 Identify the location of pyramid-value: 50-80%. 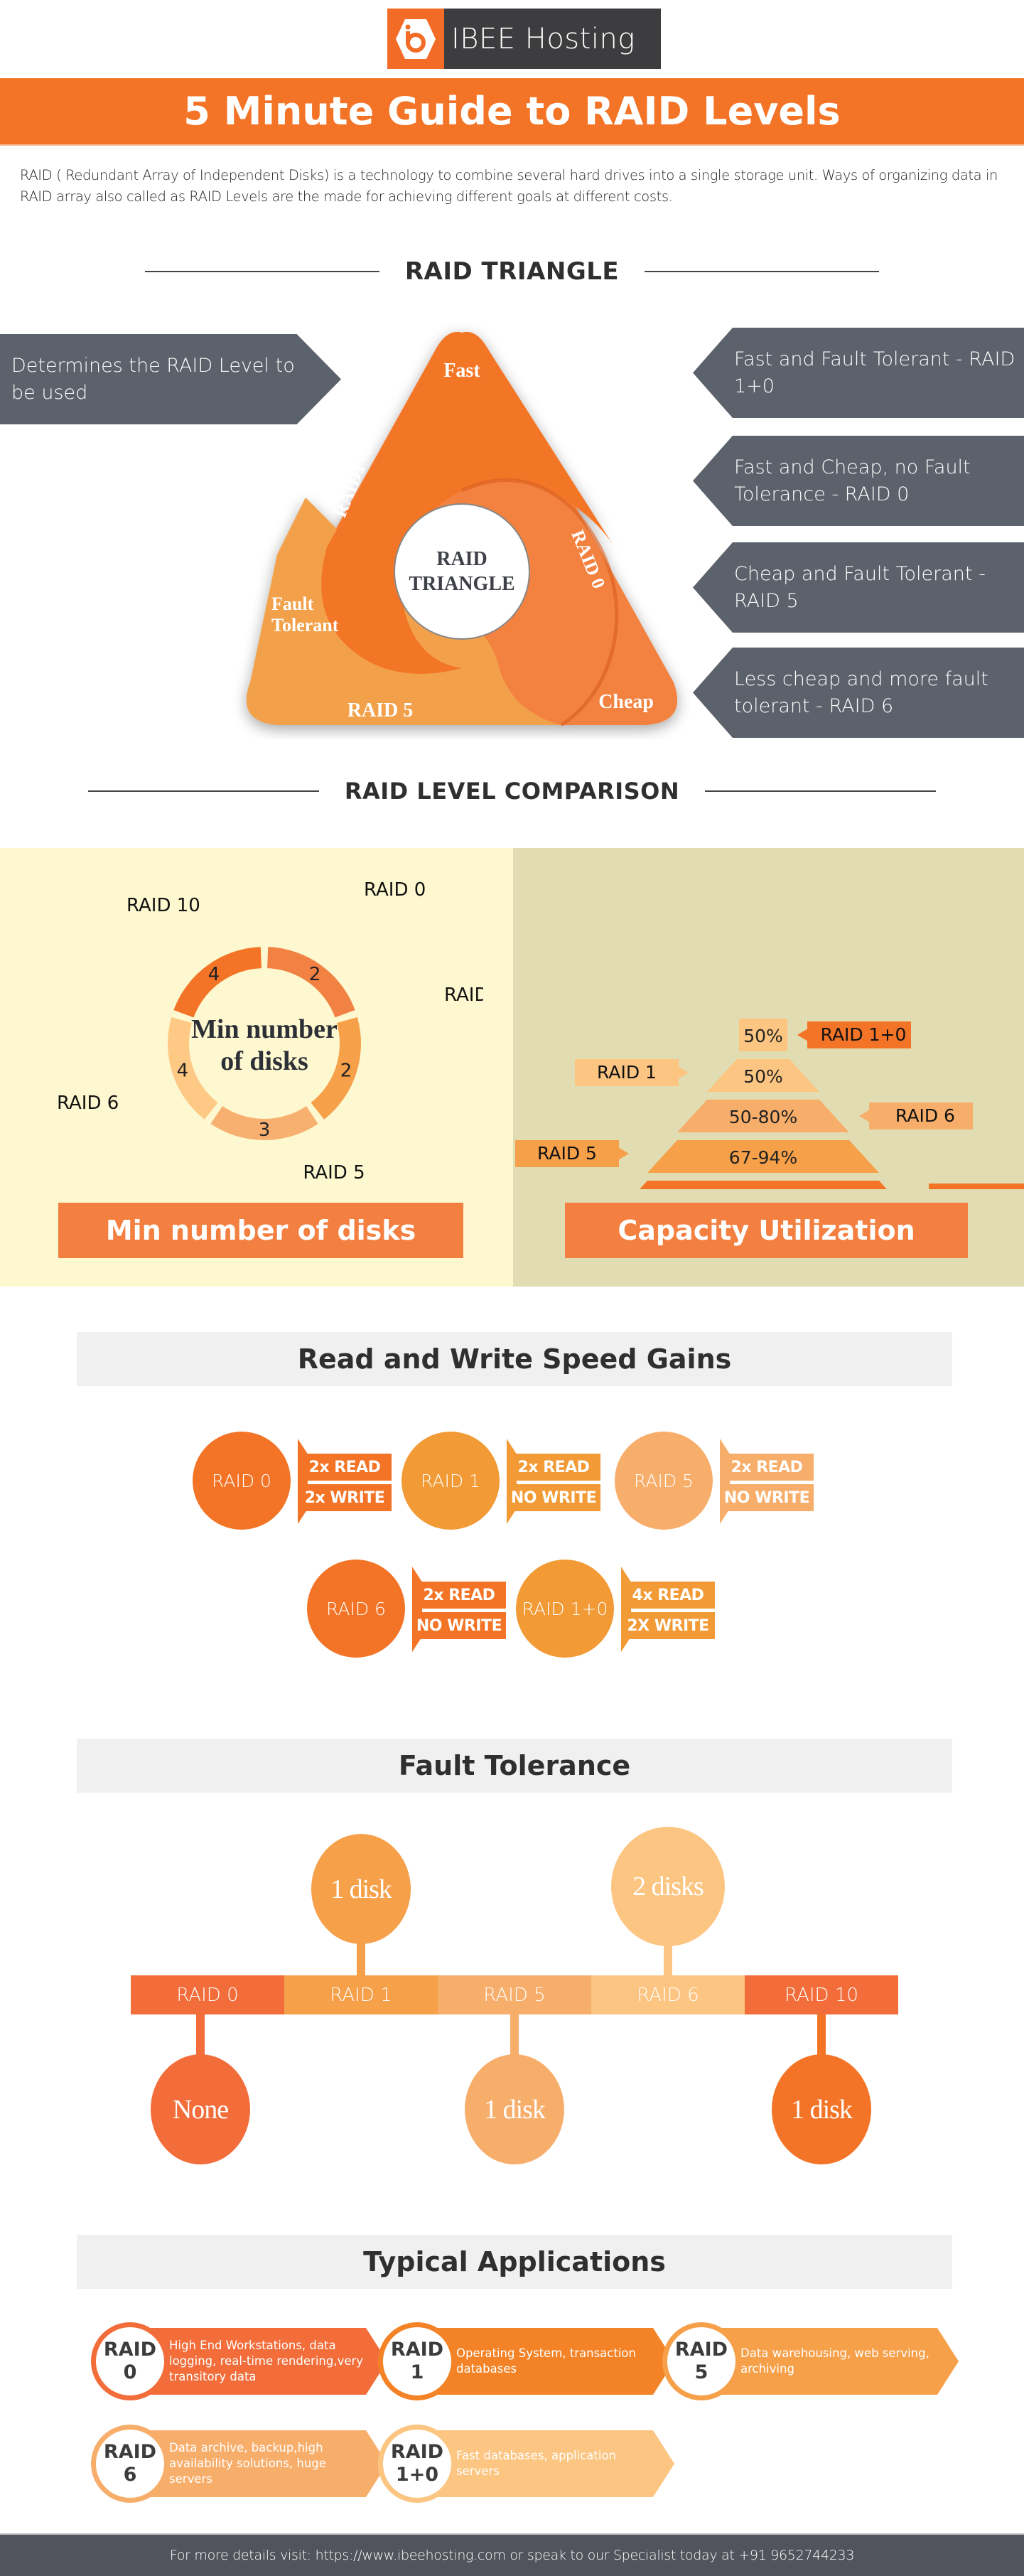
(763, 1117).